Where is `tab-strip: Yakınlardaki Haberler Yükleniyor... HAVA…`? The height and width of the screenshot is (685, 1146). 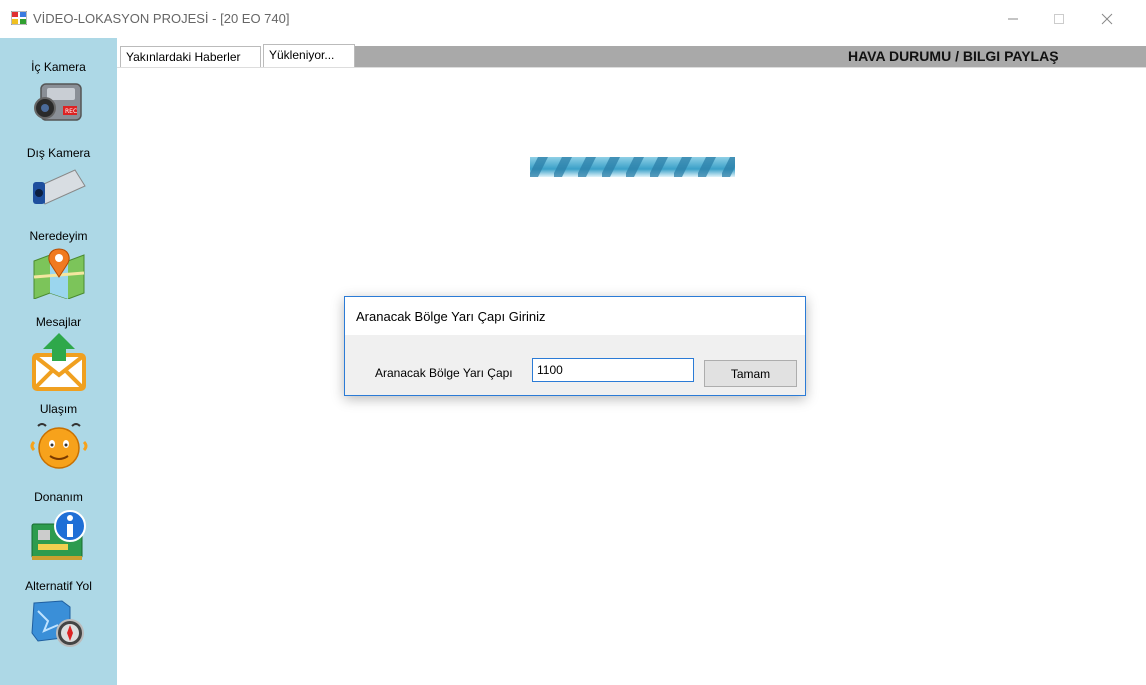 tab-strip: Yakınlardaki Haberler Yükleniyor... HAVA… is located at coordinates (631, 55).